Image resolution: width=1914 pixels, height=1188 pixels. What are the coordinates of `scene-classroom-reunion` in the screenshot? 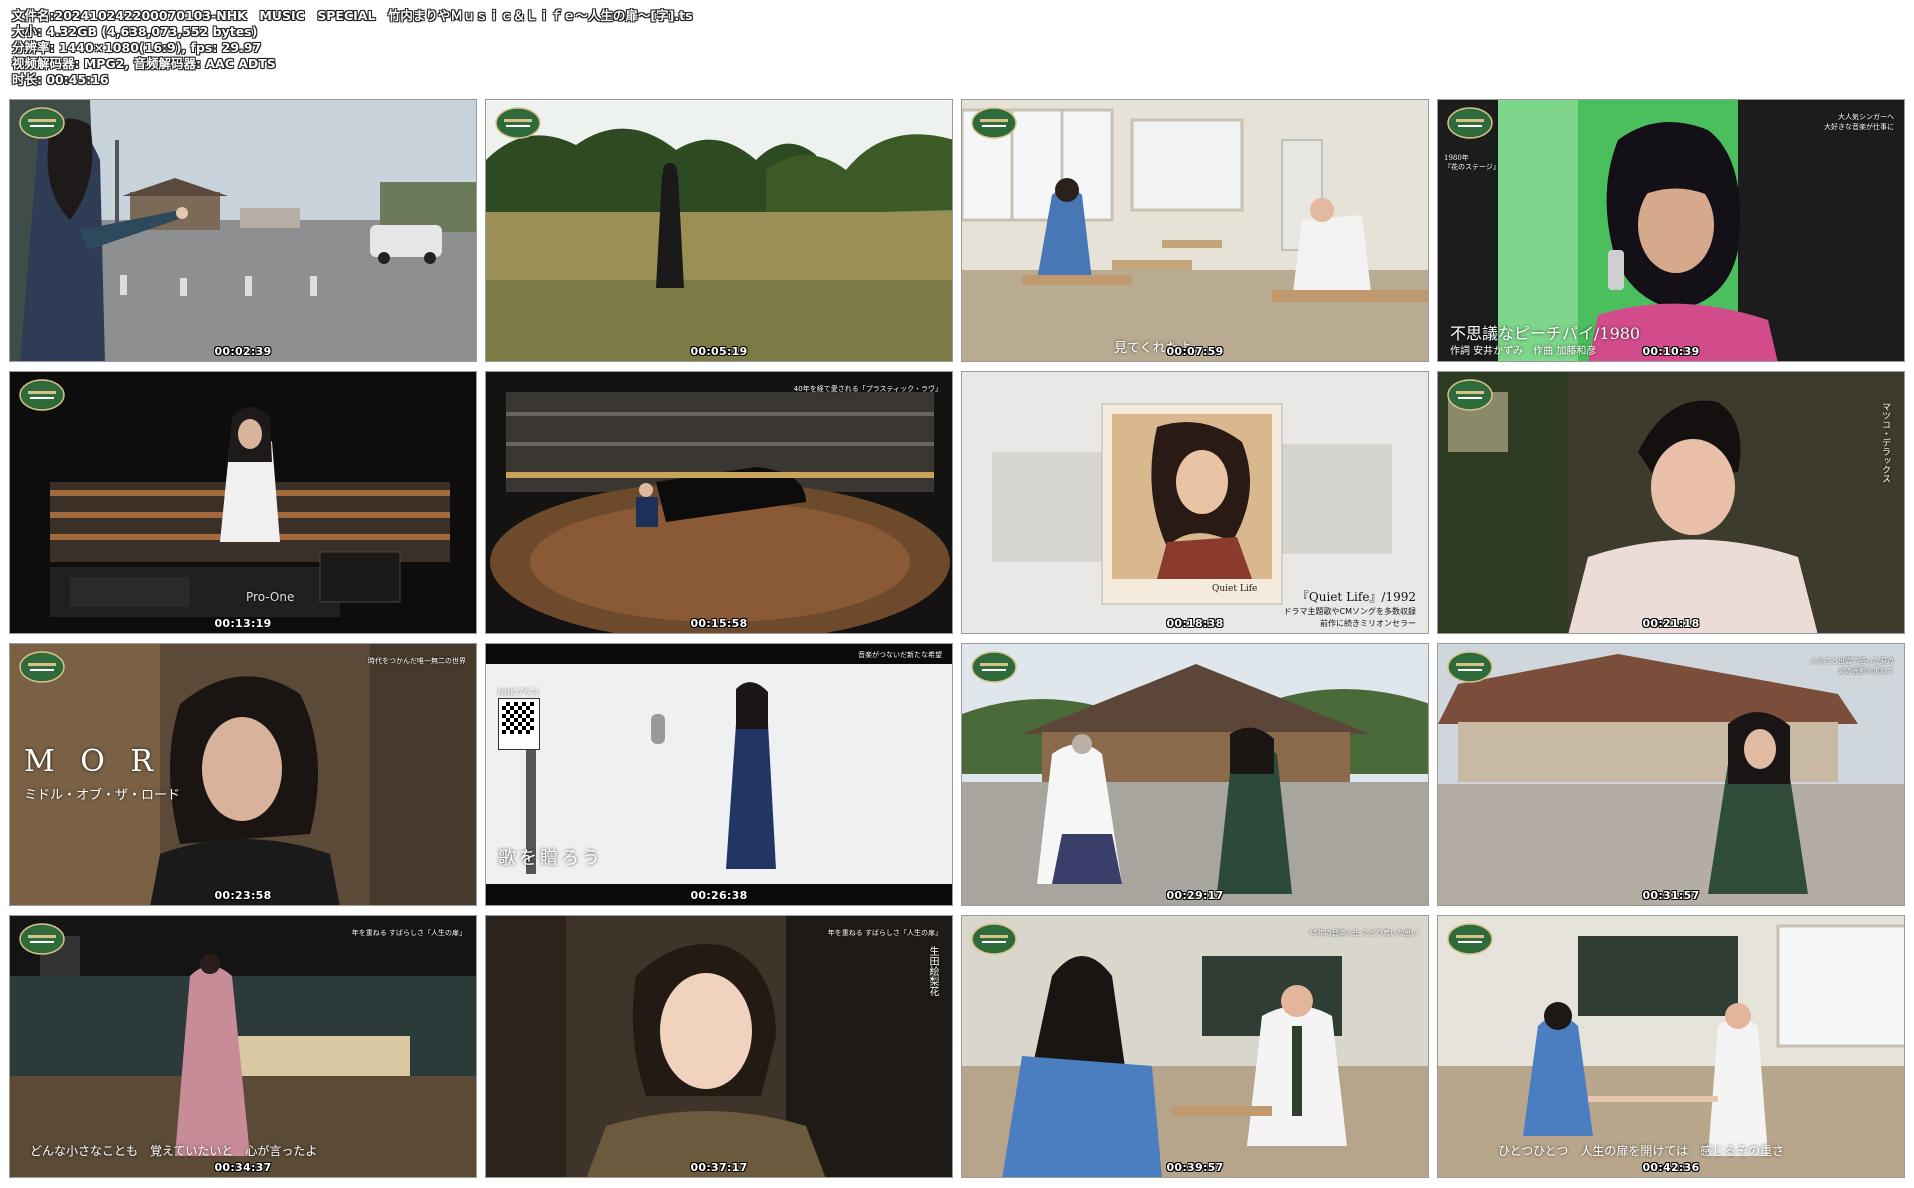 It's located at (1195, 1046).